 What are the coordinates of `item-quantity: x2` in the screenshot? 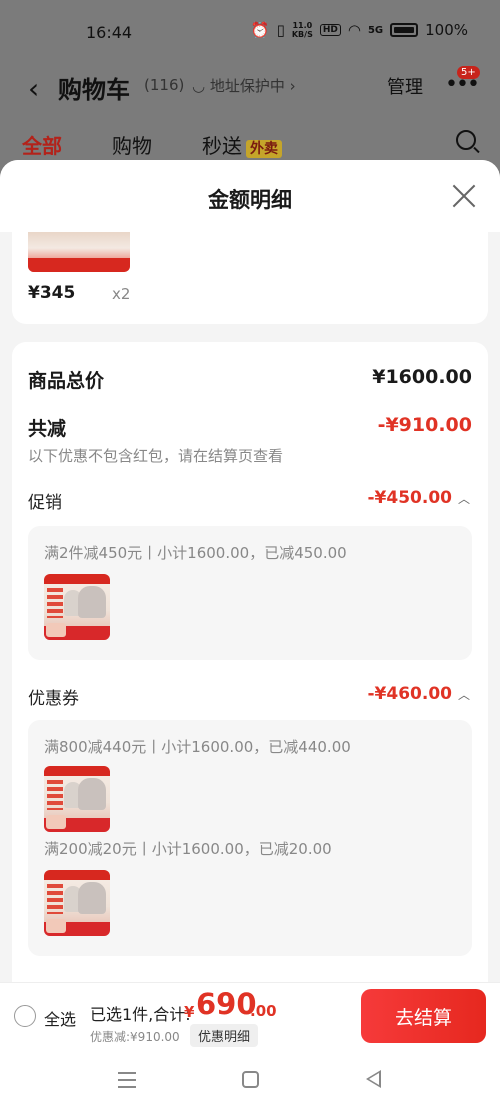 It's located at (121, 294).